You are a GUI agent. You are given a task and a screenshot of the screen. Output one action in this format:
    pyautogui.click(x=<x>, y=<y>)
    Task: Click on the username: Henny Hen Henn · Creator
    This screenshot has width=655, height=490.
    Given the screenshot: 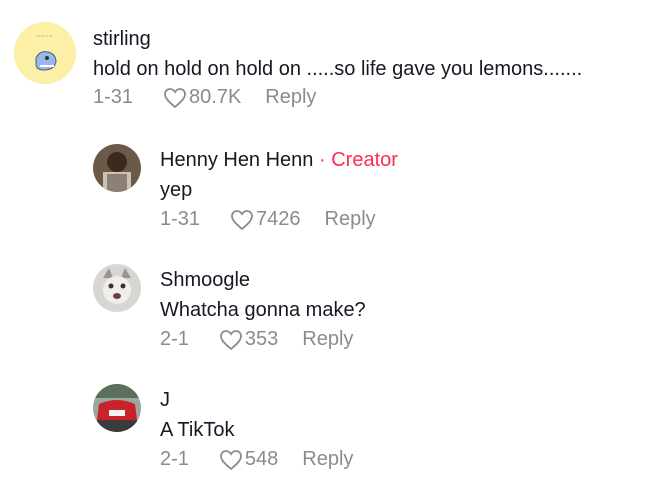 What is the action you would take?
    pyautogui.click(x=279, y=160)
    